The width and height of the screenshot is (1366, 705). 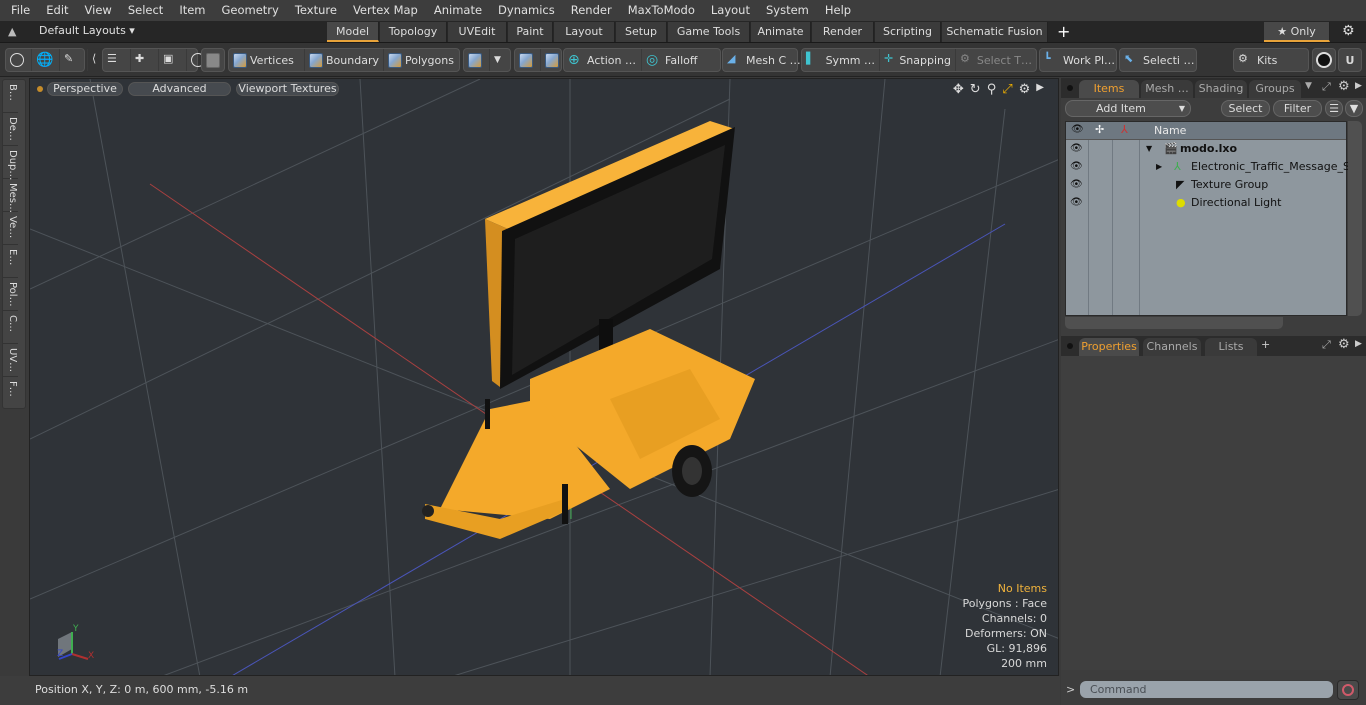 I want to click on menu-maxtomodo: MaxToModo, so click(x=661, y=10).